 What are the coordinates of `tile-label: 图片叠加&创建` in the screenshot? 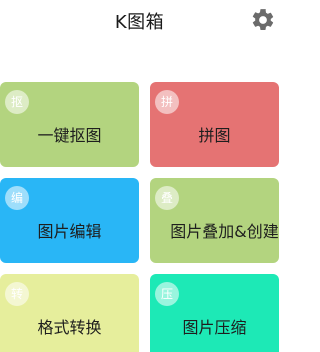 It's located at (224, 231).